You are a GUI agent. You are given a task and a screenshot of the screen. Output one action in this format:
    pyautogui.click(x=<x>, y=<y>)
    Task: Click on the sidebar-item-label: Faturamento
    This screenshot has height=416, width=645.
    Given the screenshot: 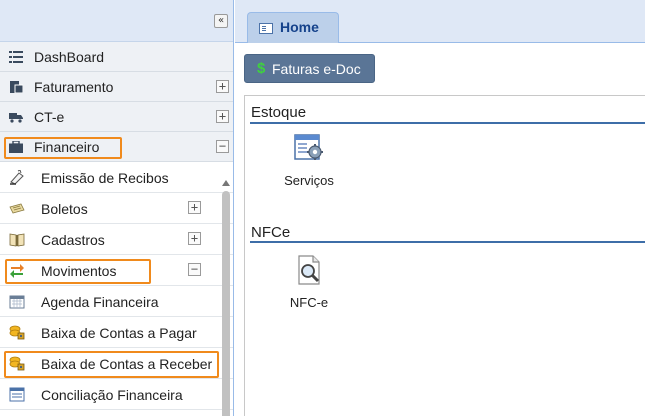 What is the action you would take?
    pyautogui.click(x=74, y=87)
    